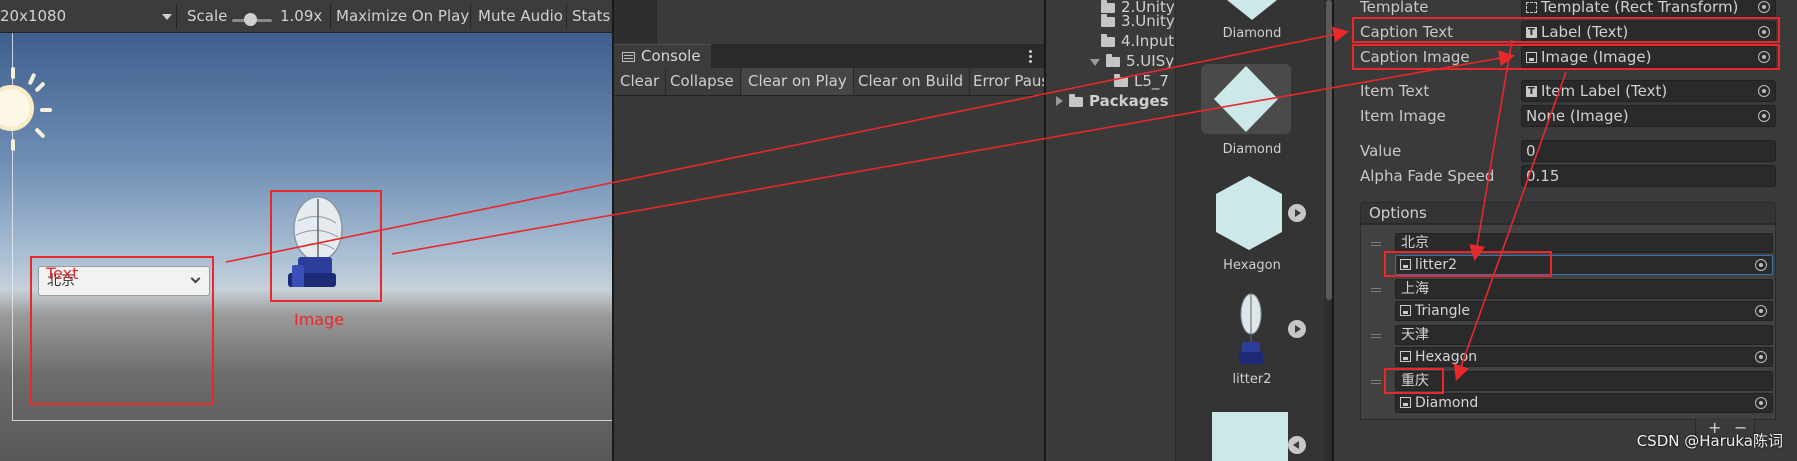 This screenshot has width=1797, height=461. I want to click on template-value: Template (Rect Transform), so click(1640, 8).